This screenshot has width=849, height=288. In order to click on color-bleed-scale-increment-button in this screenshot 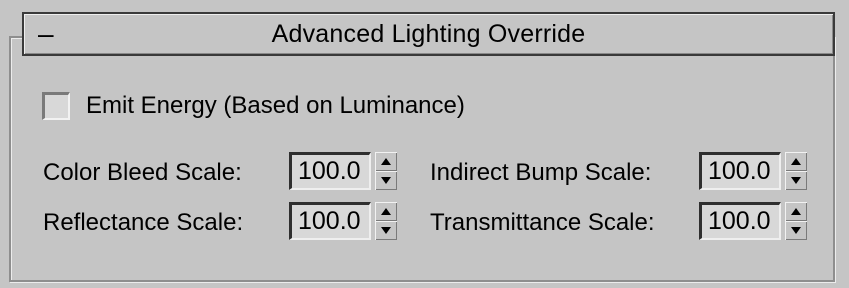, I will do `click(386, 161)`.